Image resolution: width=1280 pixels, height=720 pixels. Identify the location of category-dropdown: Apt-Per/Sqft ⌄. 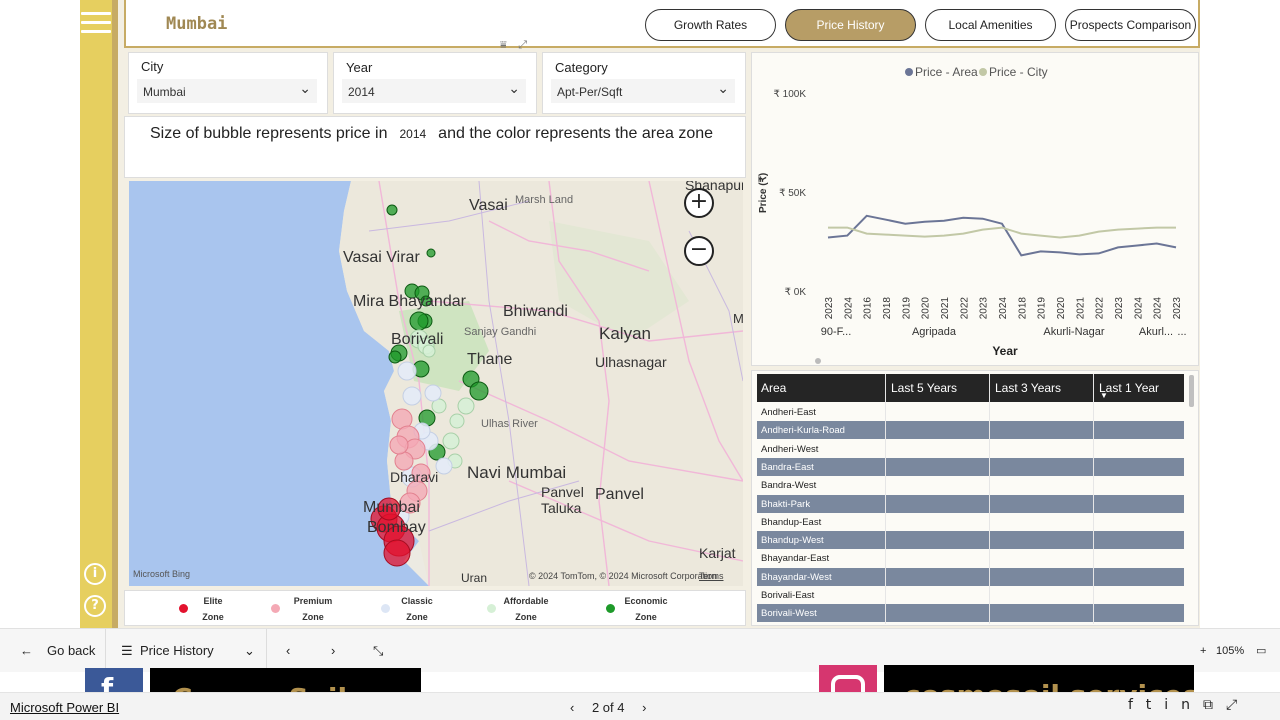
(643, 91).